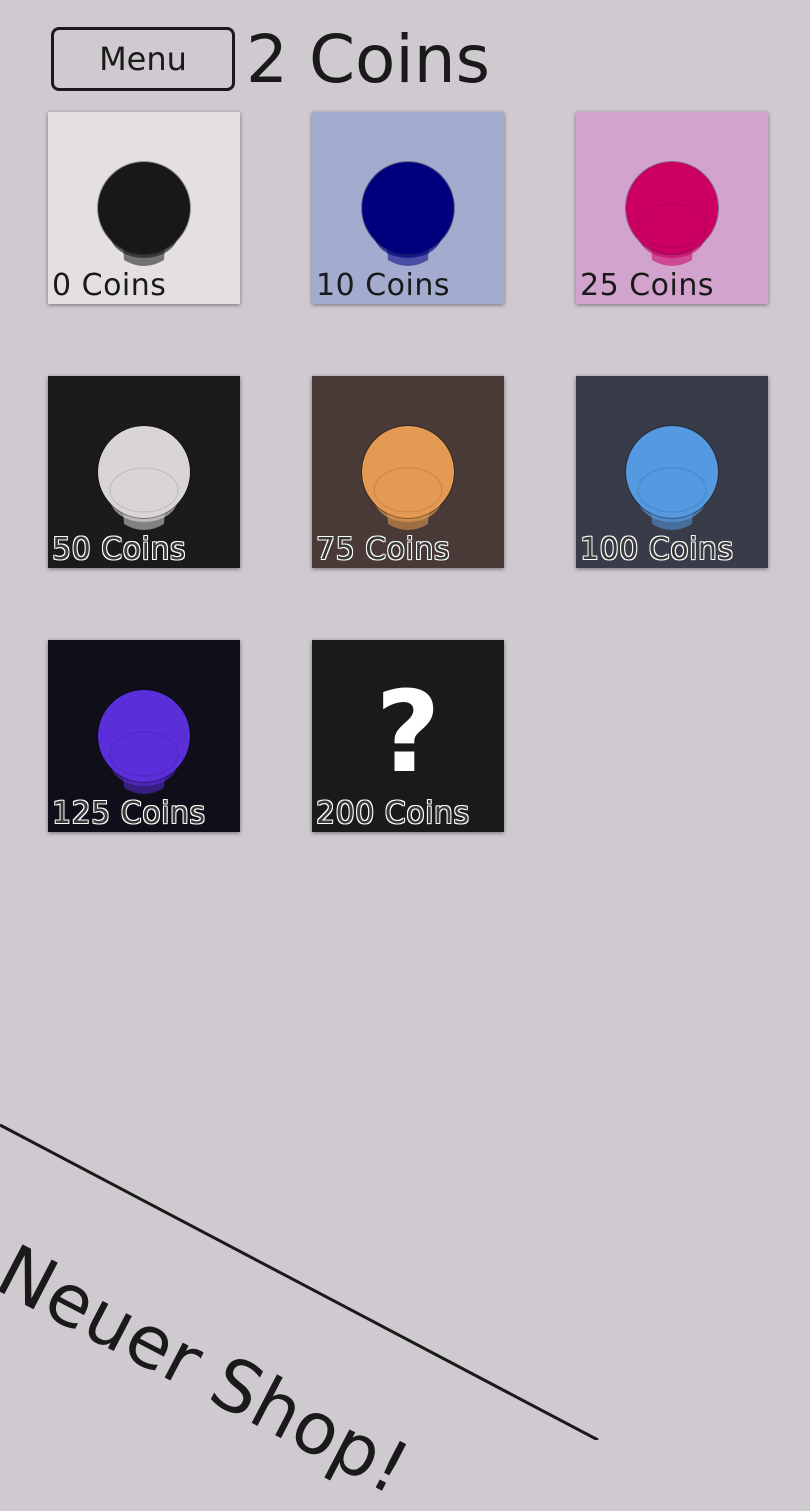  I want to click on shop-item-price: 200 Coins, so click(393, 813).